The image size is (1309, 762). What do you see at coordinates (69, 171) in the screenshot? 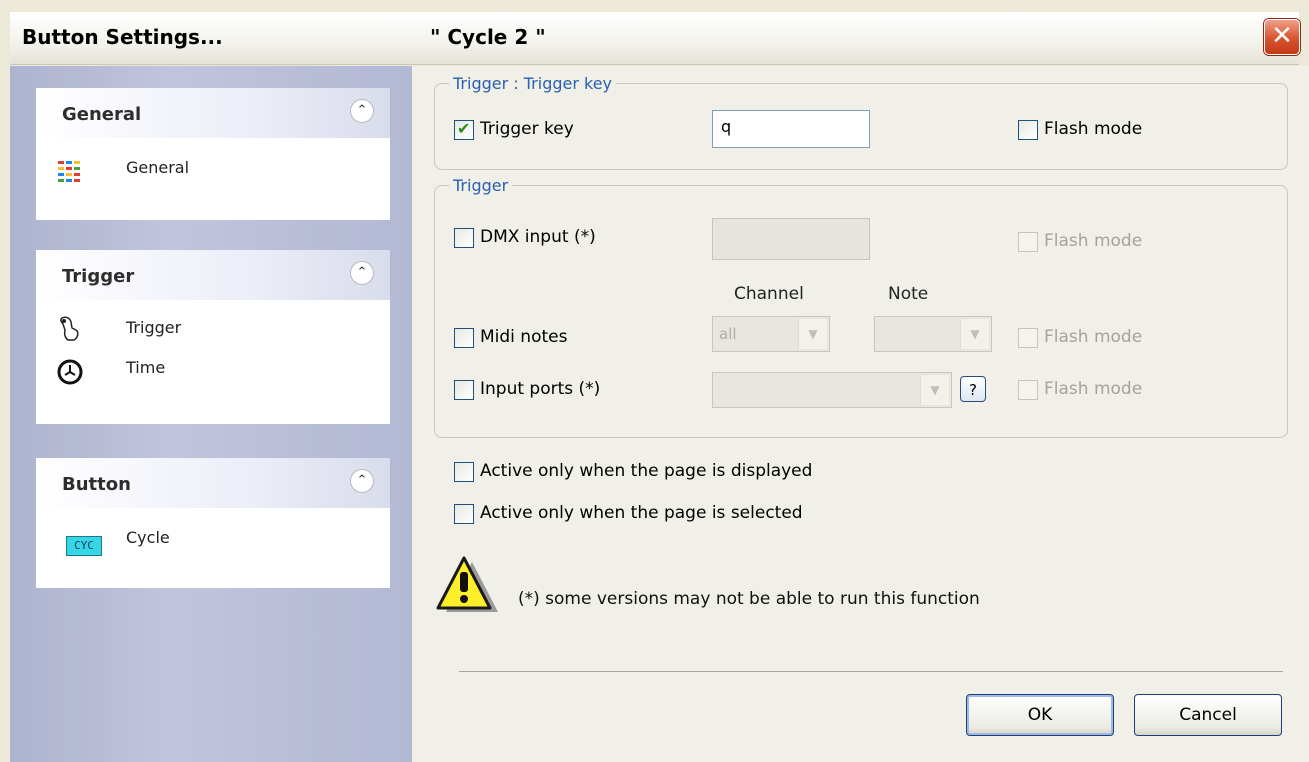
I see `general-grid-icon` at bounding box center [69, 171].